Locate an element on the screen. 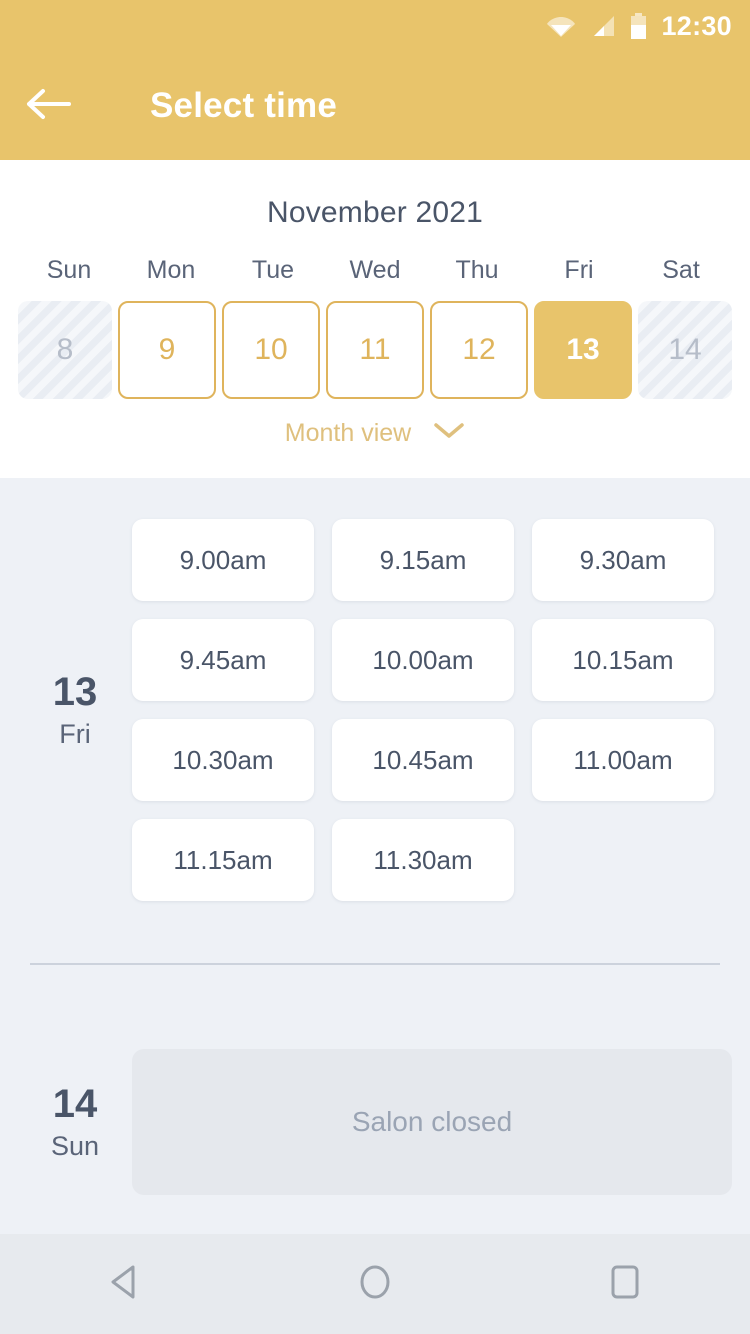 This screenshot has height=1334, width=750. weekday-header: Sun is located at coordinates (69, 270).